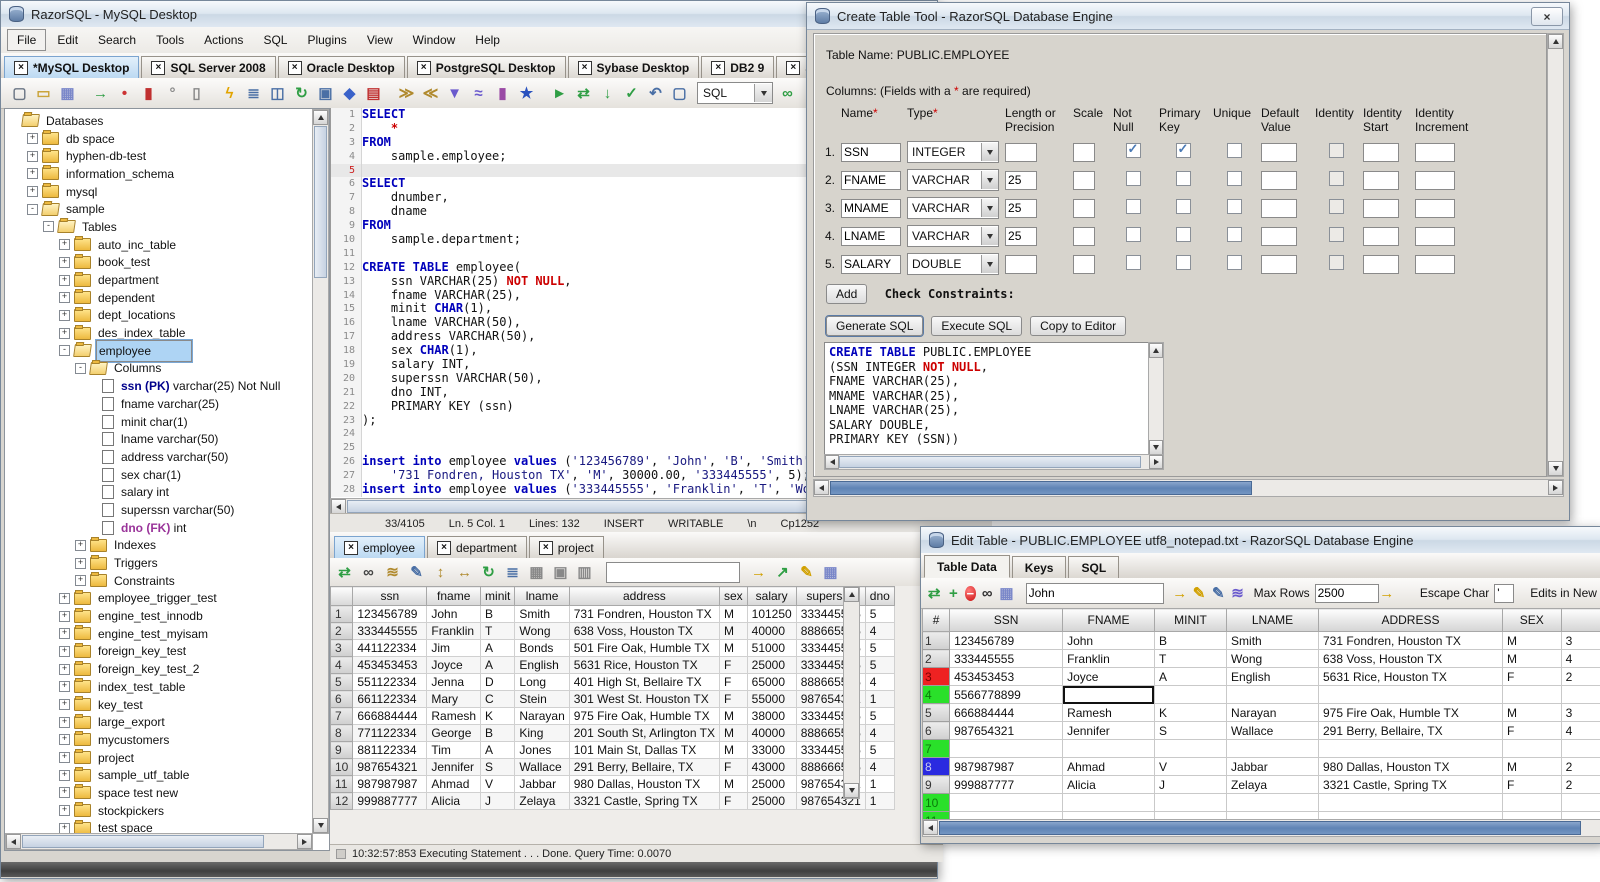  Describe the element at coordinates (159, 174) in the screenshot. I see `tree-item-information-schema: + information_schema` at that location.